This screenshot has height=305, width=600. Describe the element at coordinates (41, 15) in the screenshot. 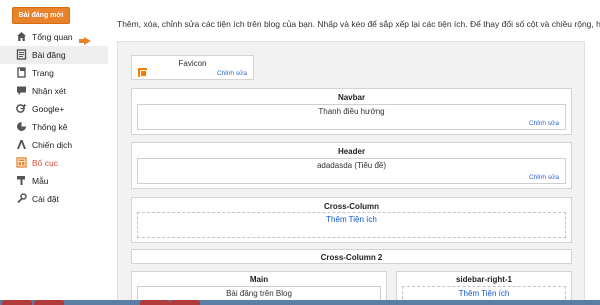

I see `new-post-button: Bài đăng mới` at that location.